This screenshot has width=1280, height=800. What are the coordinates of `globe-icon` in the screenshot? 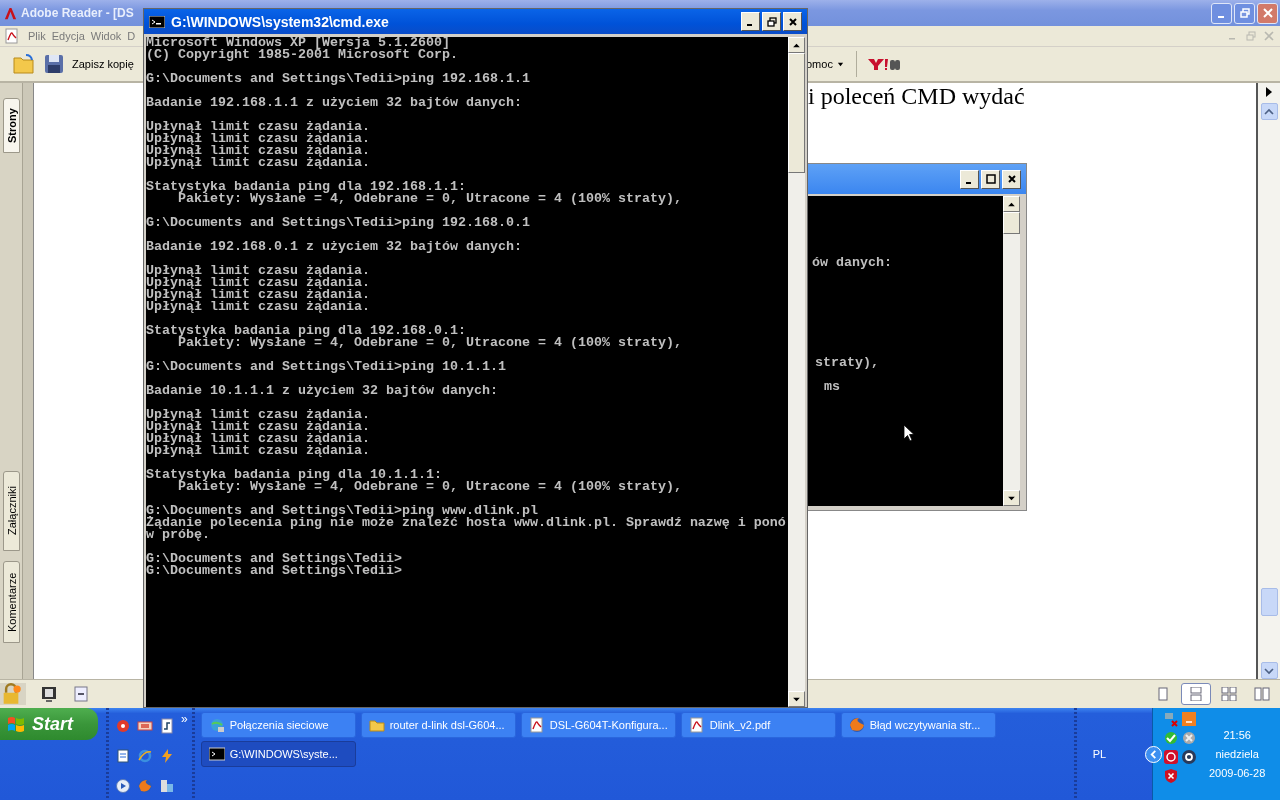 It's located at (145, 756).